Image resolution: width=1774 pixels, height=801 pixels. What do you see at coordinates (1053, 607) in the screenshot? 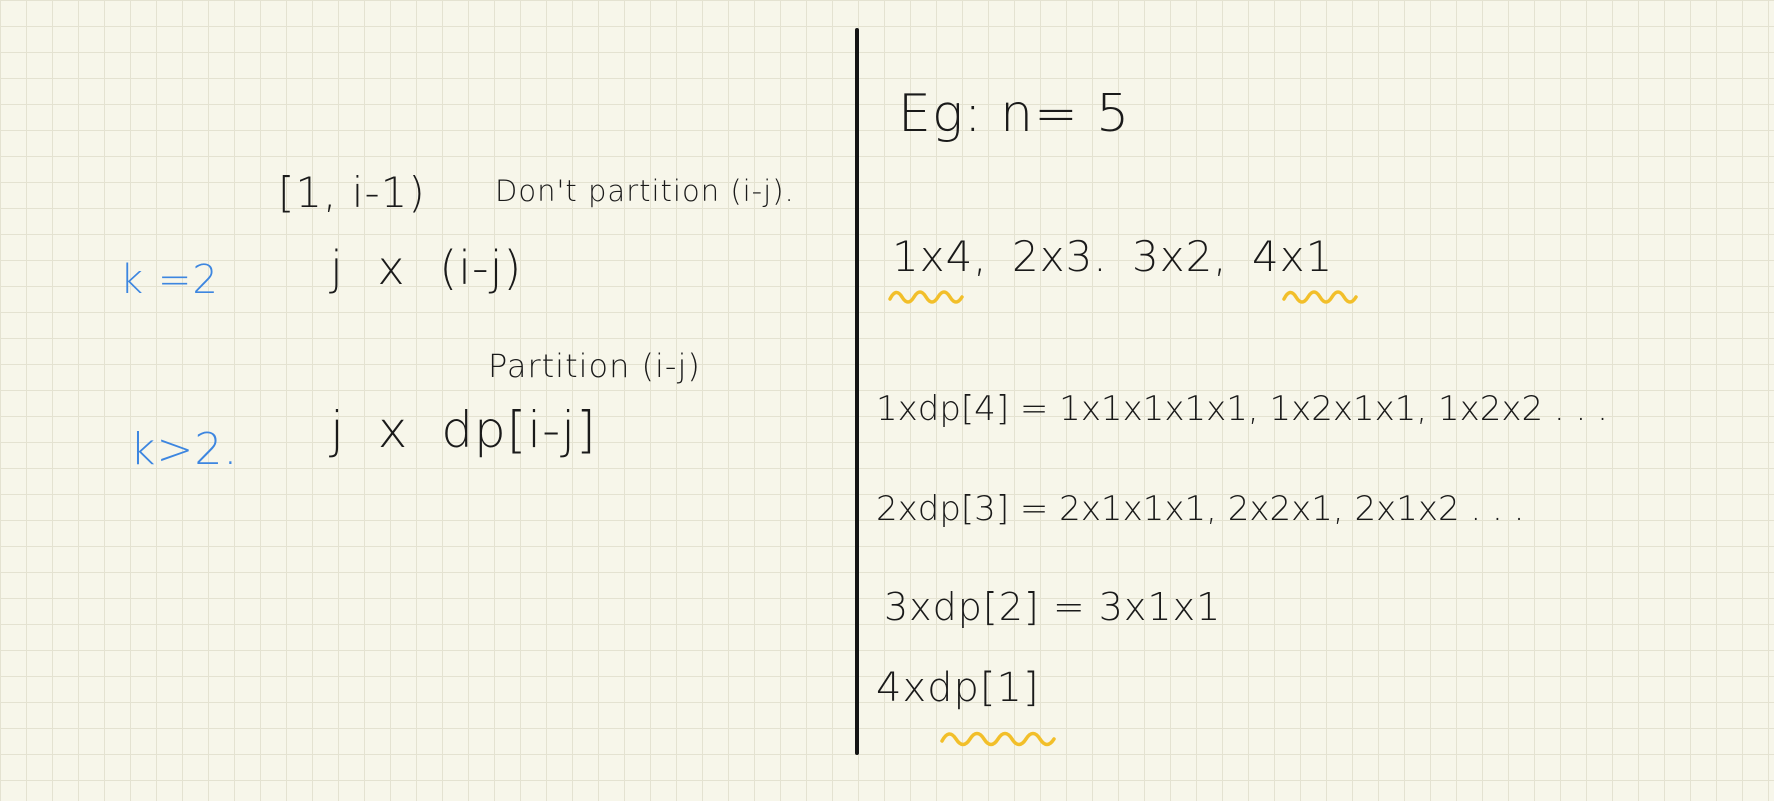
I see `expansion-line-3: 3xdp[2] = 3x1x1` at bounding box center [1053, 607].